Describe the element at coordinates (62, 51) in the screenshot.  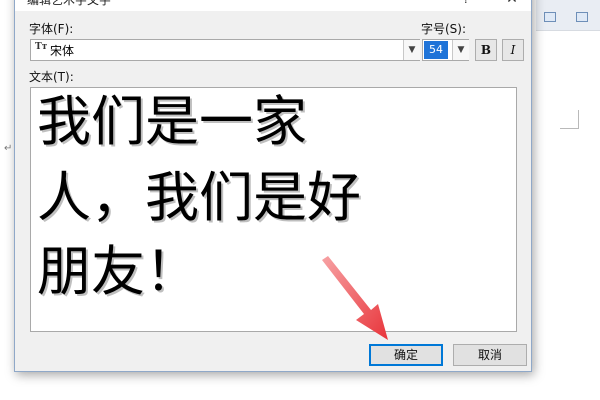
I see `font-select-value: 宋体` at that location.